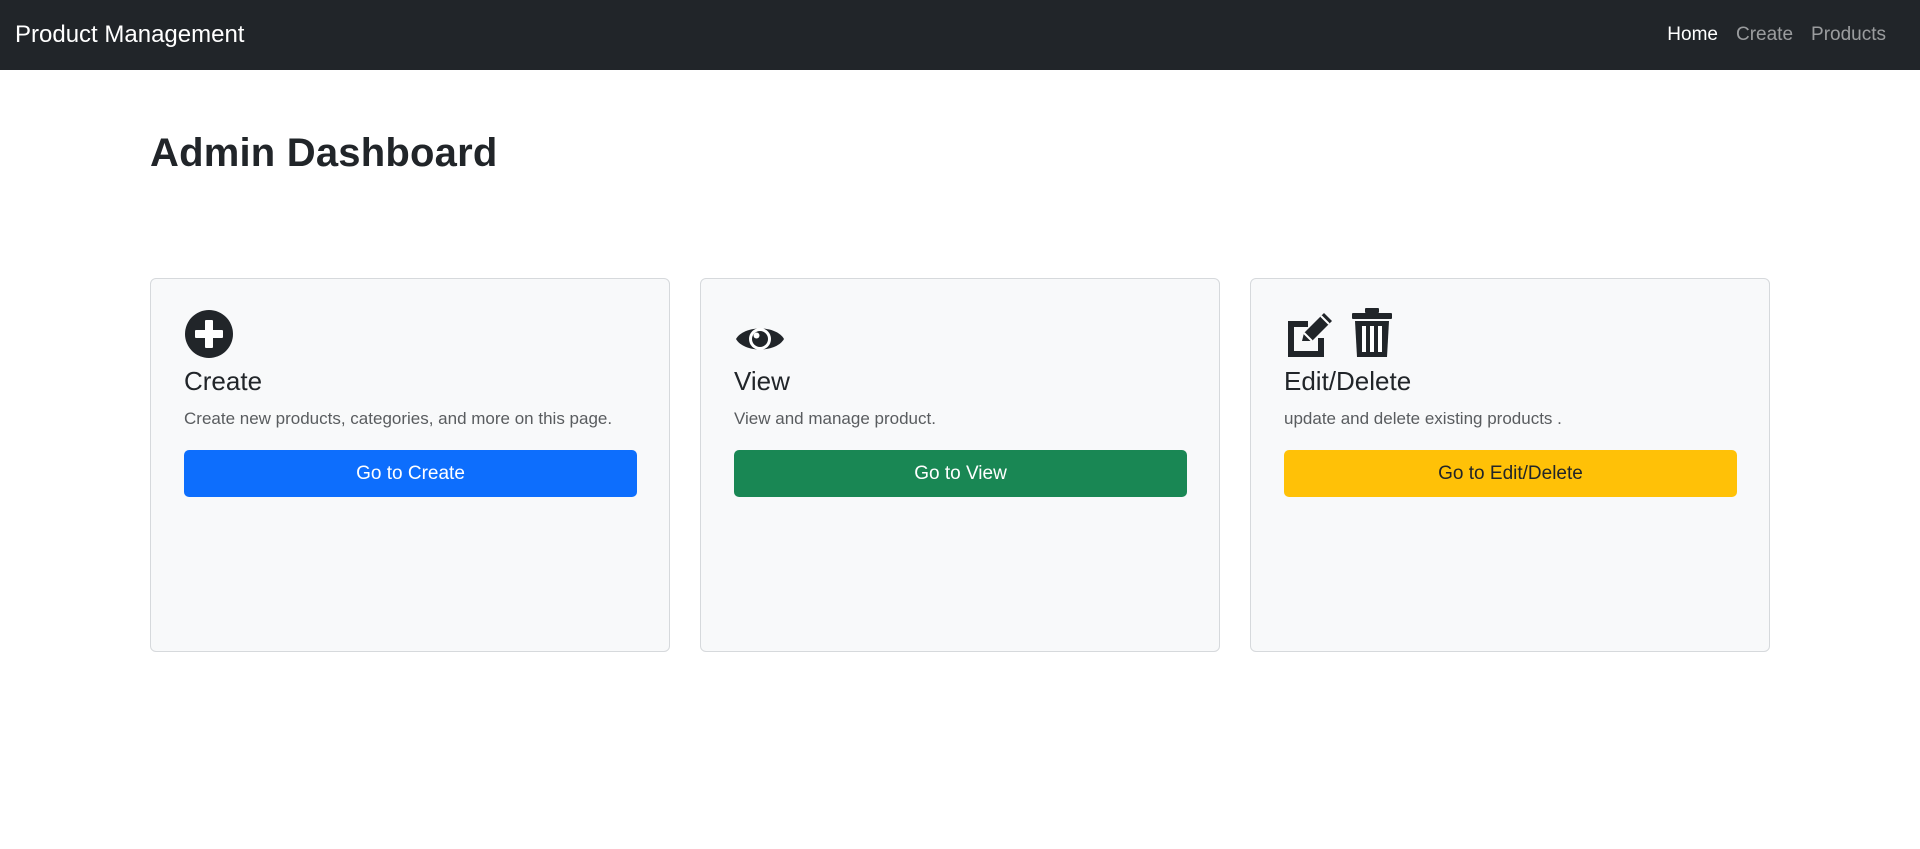  Describe the element at coordinates (762, 381) in the screenshot. I see `card-title: View` at that location.